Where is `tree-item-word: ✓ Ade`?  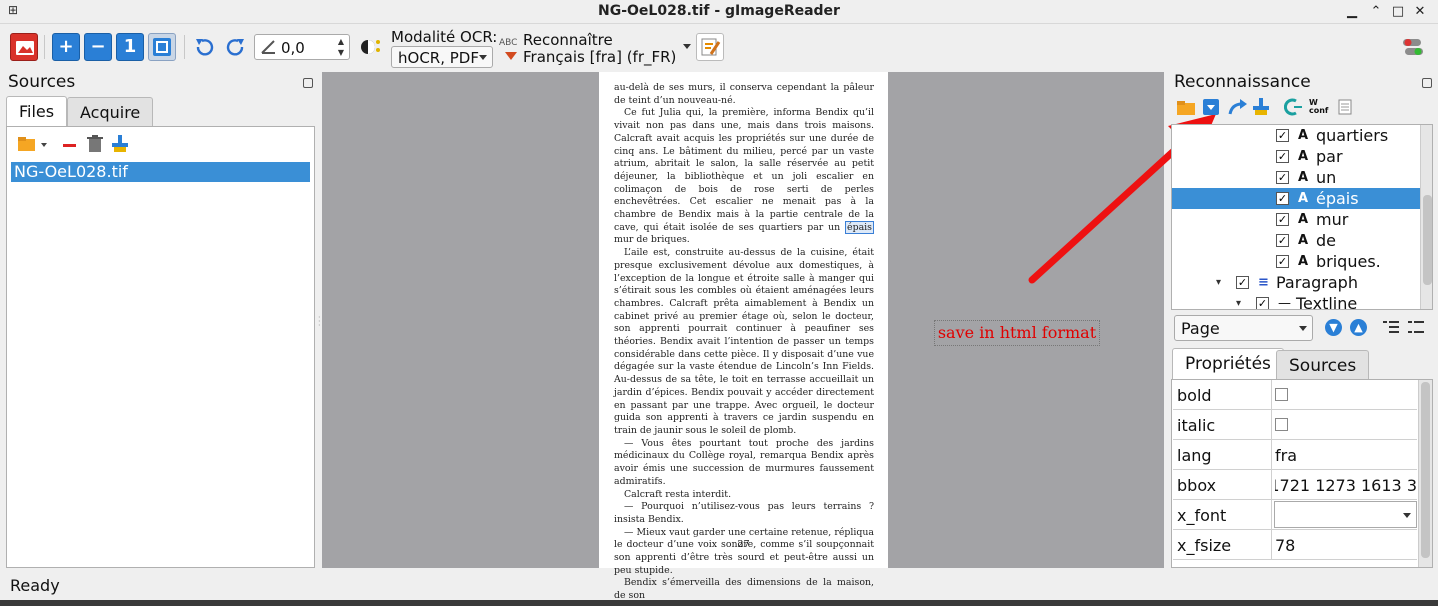 tree-item-word: ✓ Ade is located at coordinates (1296, 240).